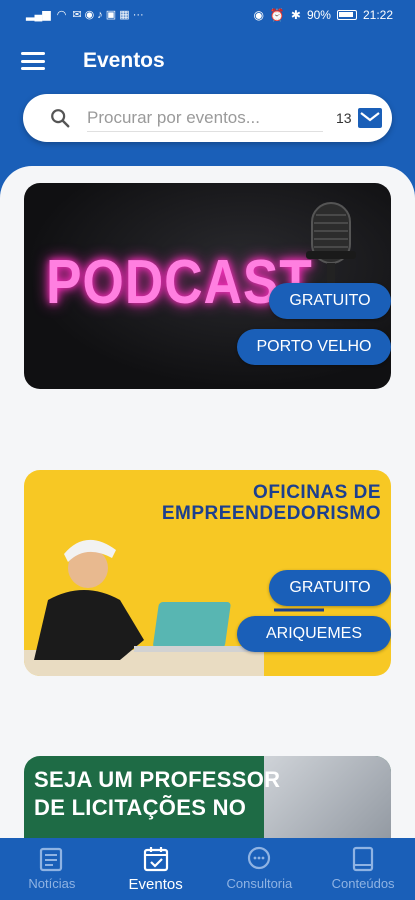 The height and width of the screenshot is (900, 415). What do you see at coordinates (61, 15) in the screenshot?
I see `wifi-icon: ◠` at bounding box center [61, 15].